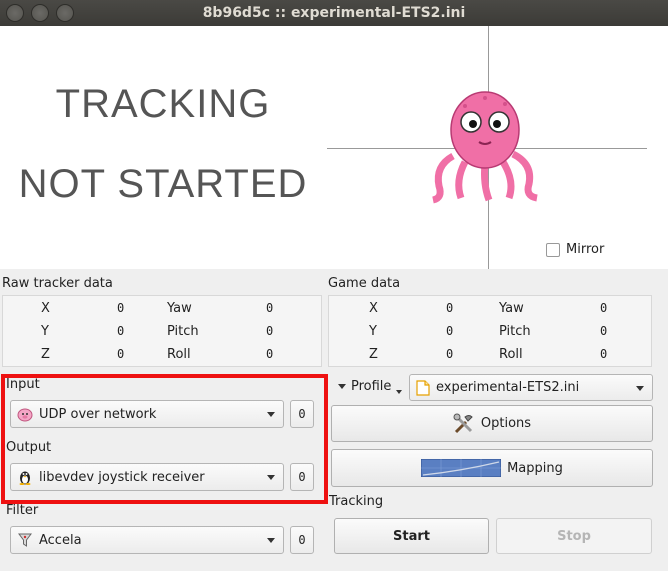 This screenshot has height=571, width=668. Describe the element at coordinates (585, 249) in the screenshot. I see `mirror-label: Mirror` at that location.